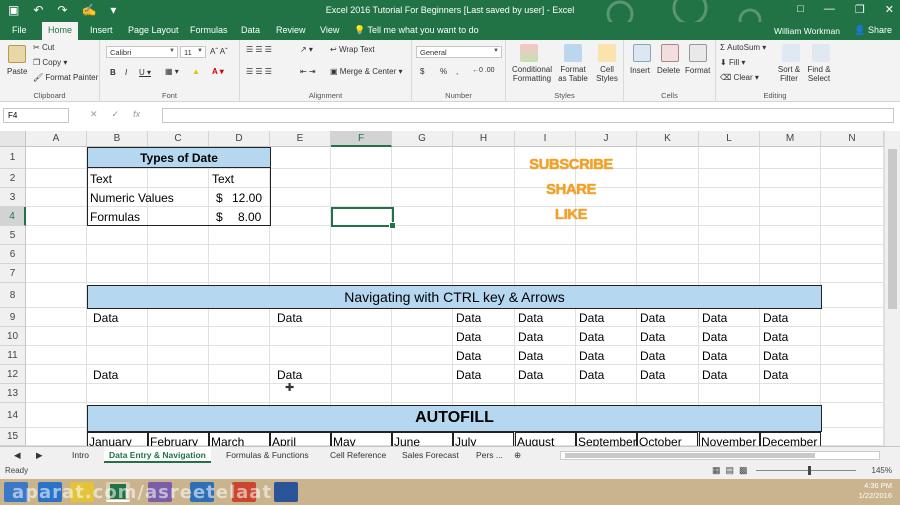 Image resolution: width=900 pixels, height=505 pixels. Describe the element at coordinates (873, 30) in the screenshot. I see `share-button: 👤 Share` at that location.